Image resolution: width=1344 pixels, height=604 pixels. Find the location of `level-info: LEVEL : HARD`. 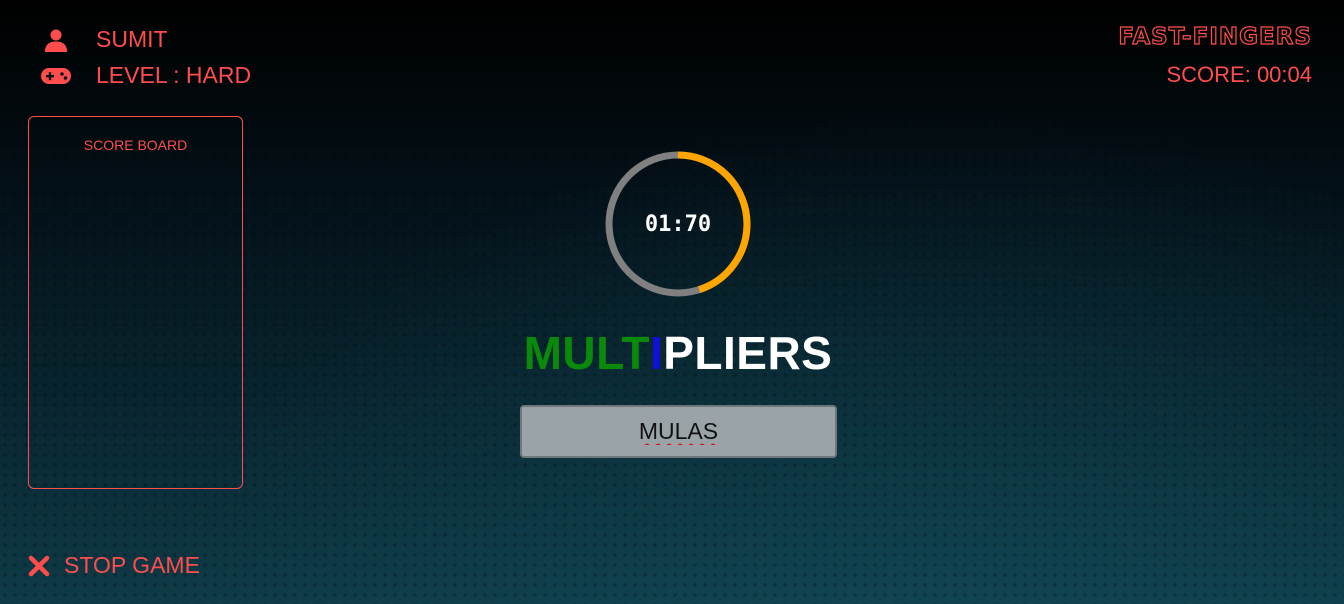

level-info: LEVEL : HARD is located at coordinates (145, 75).